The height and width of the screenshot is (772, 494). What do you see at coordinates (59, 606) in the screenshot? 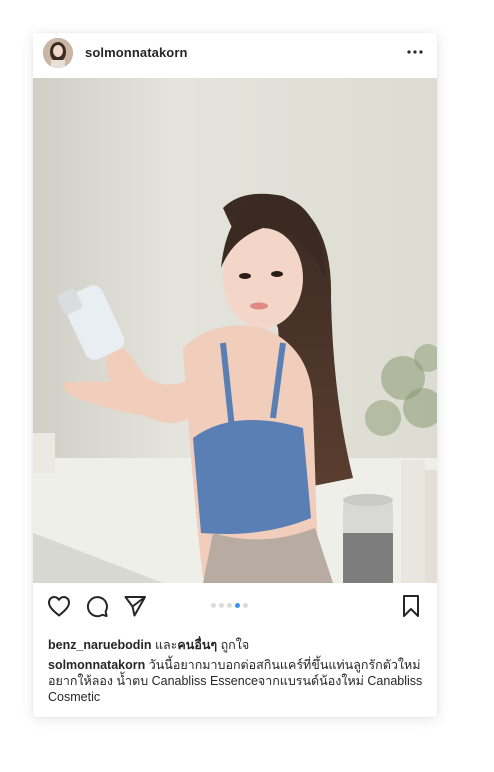
I see `heart-icon` at bounding box center [59, 606].